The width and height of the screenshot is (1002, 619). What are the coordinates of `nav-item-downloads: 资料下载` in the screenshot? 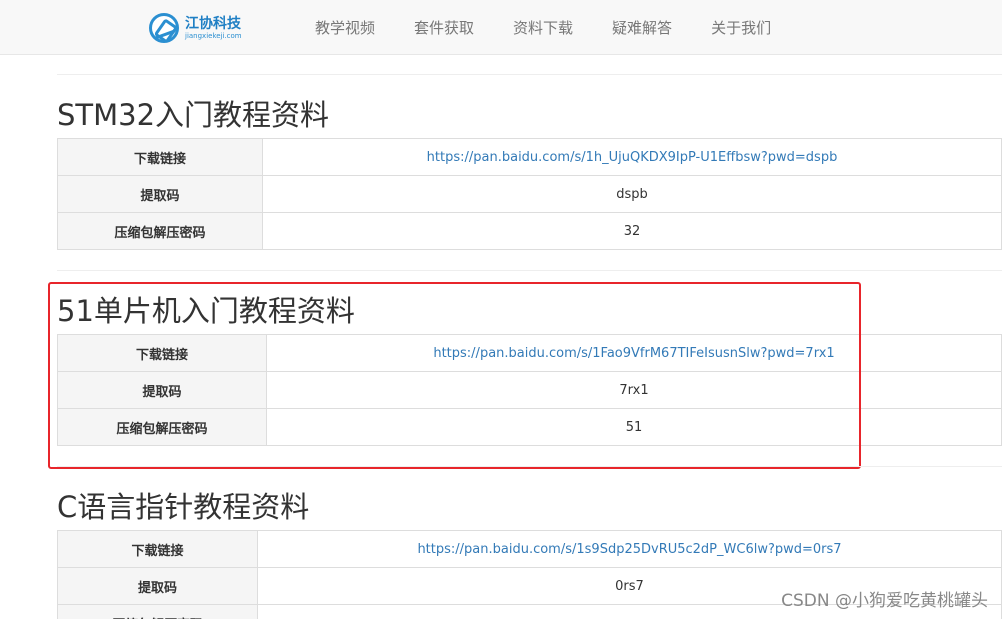 It's located at (543, 28).